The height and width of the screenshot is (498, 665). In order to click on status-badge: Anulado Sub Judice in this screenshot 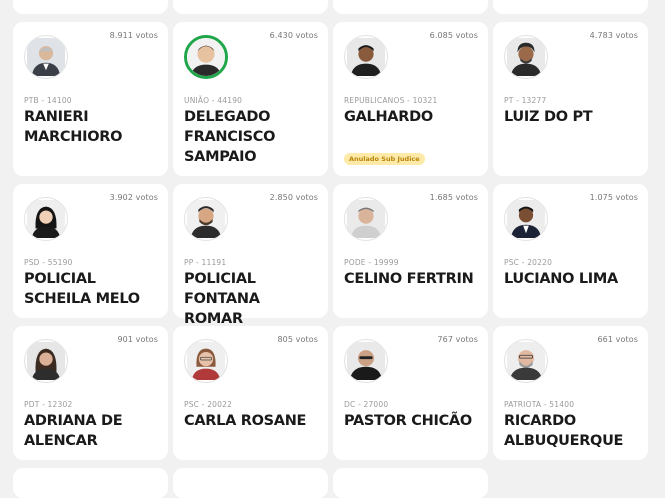, I will do `click(384, 159)`.